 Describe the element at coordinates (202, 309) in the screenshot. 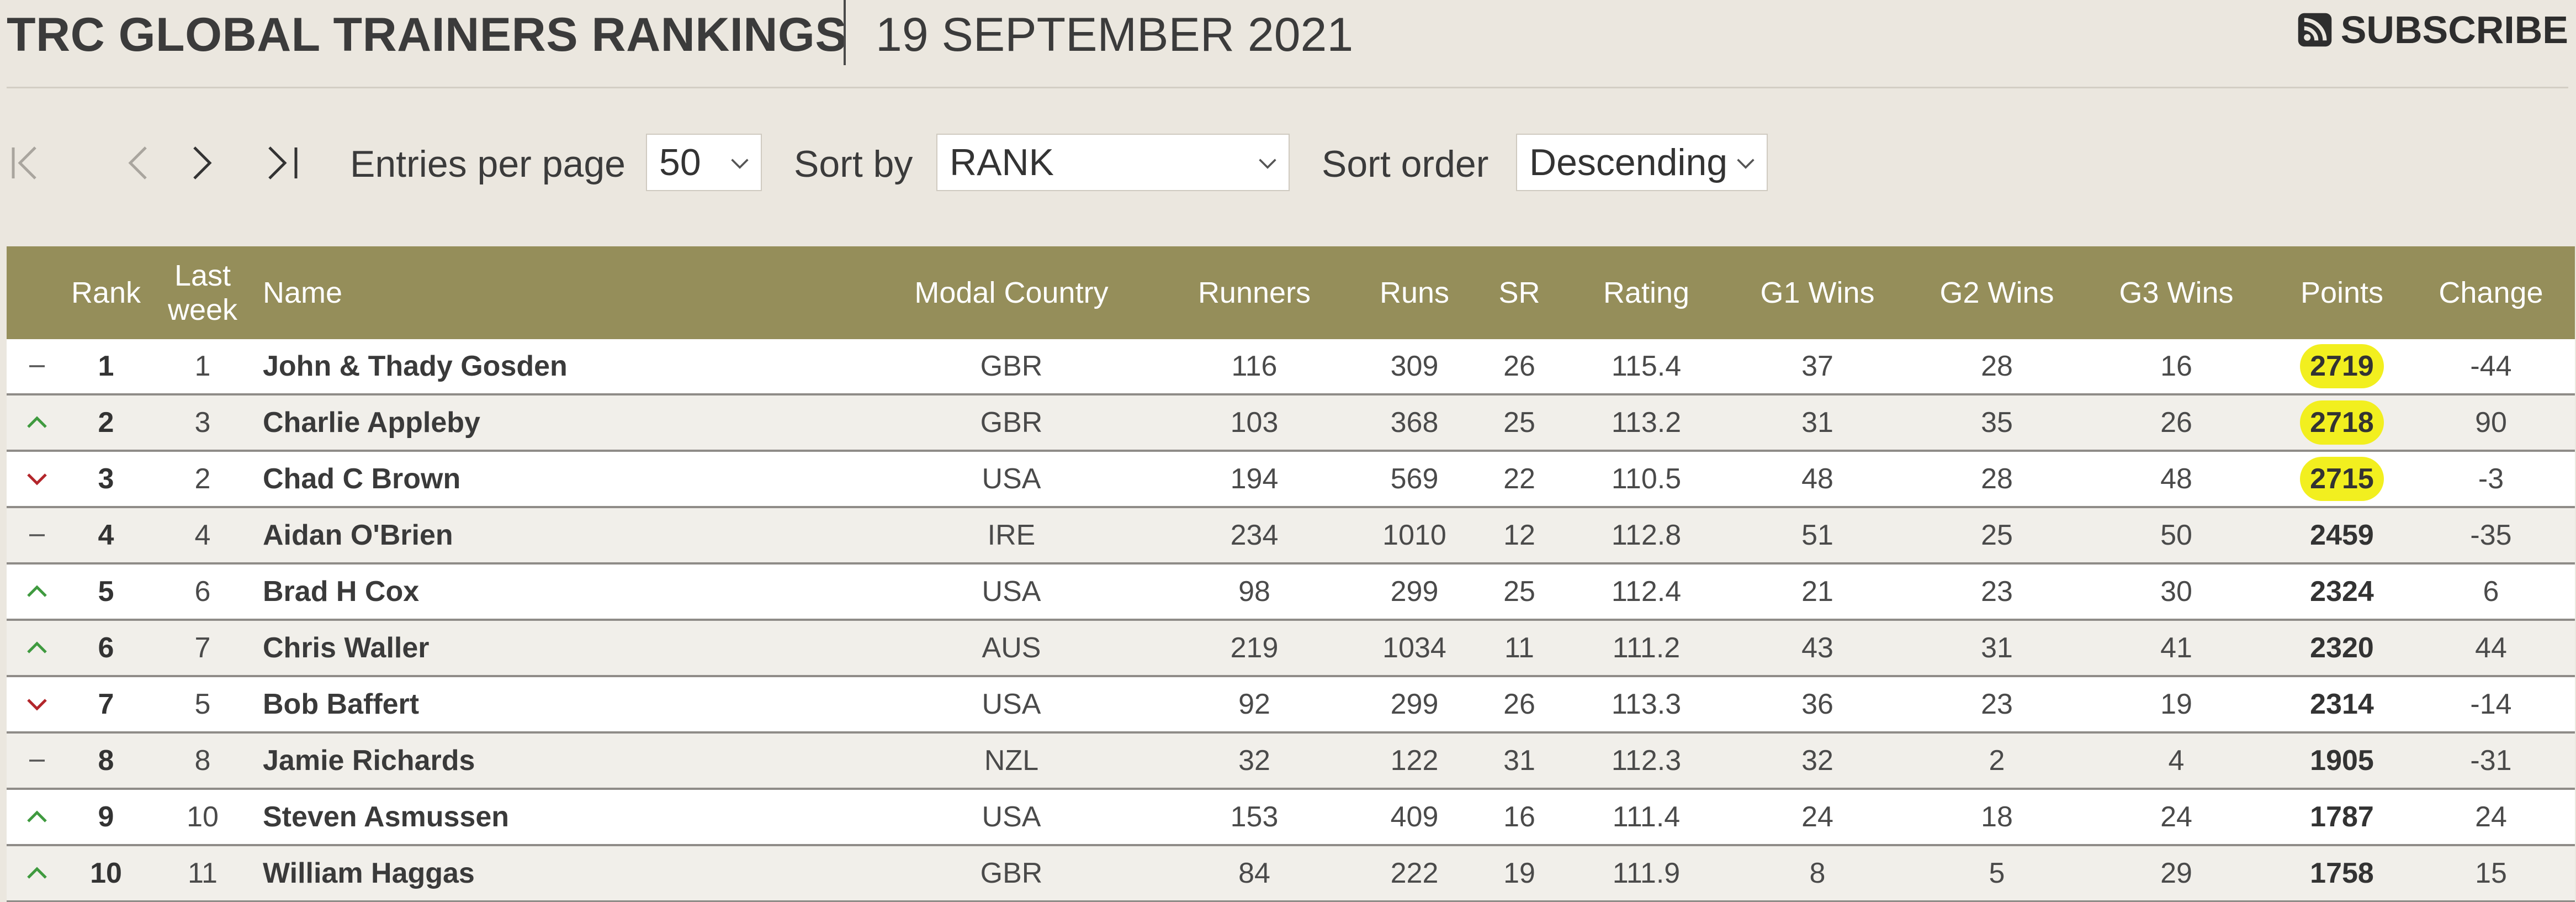

I see `header-last-week-line2: week` at that location.